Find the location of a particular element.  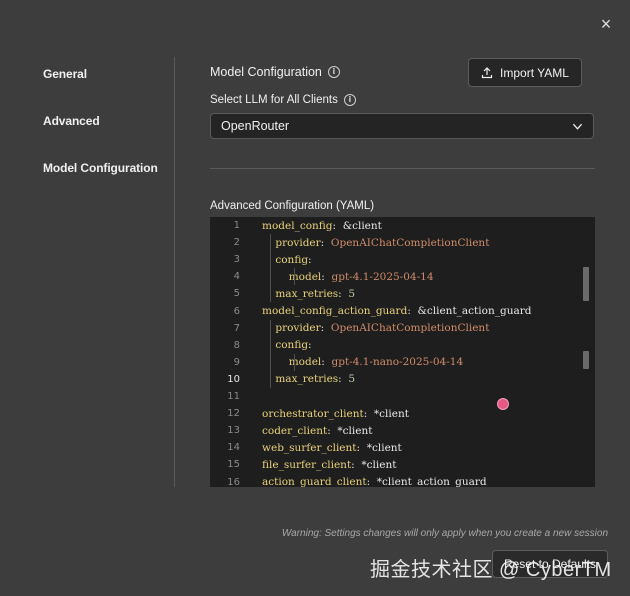

watermark: 掘金技术社区 @ CyberTM is located at coordinates (491, 570).